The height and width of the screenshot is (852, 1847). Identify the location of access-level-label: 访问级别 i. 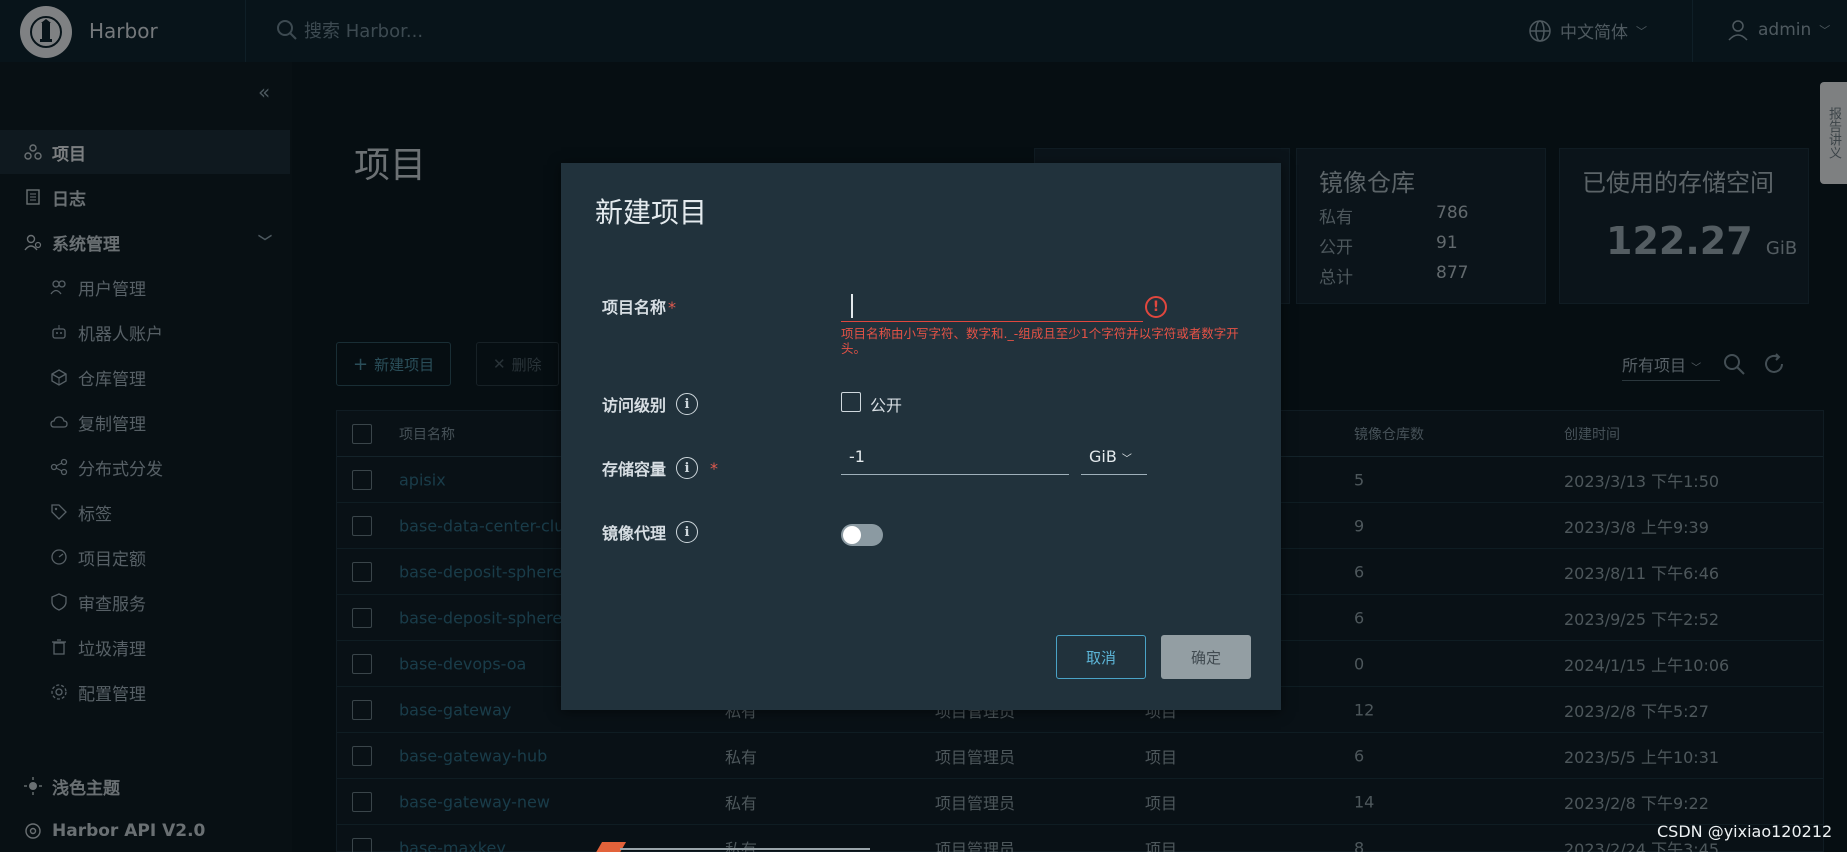
(650, 404).